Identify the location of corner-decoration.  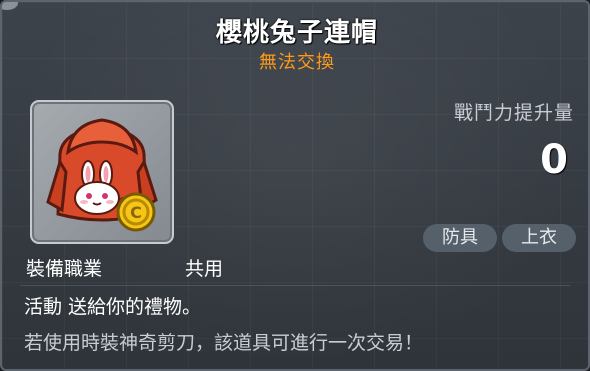
(10, 6).